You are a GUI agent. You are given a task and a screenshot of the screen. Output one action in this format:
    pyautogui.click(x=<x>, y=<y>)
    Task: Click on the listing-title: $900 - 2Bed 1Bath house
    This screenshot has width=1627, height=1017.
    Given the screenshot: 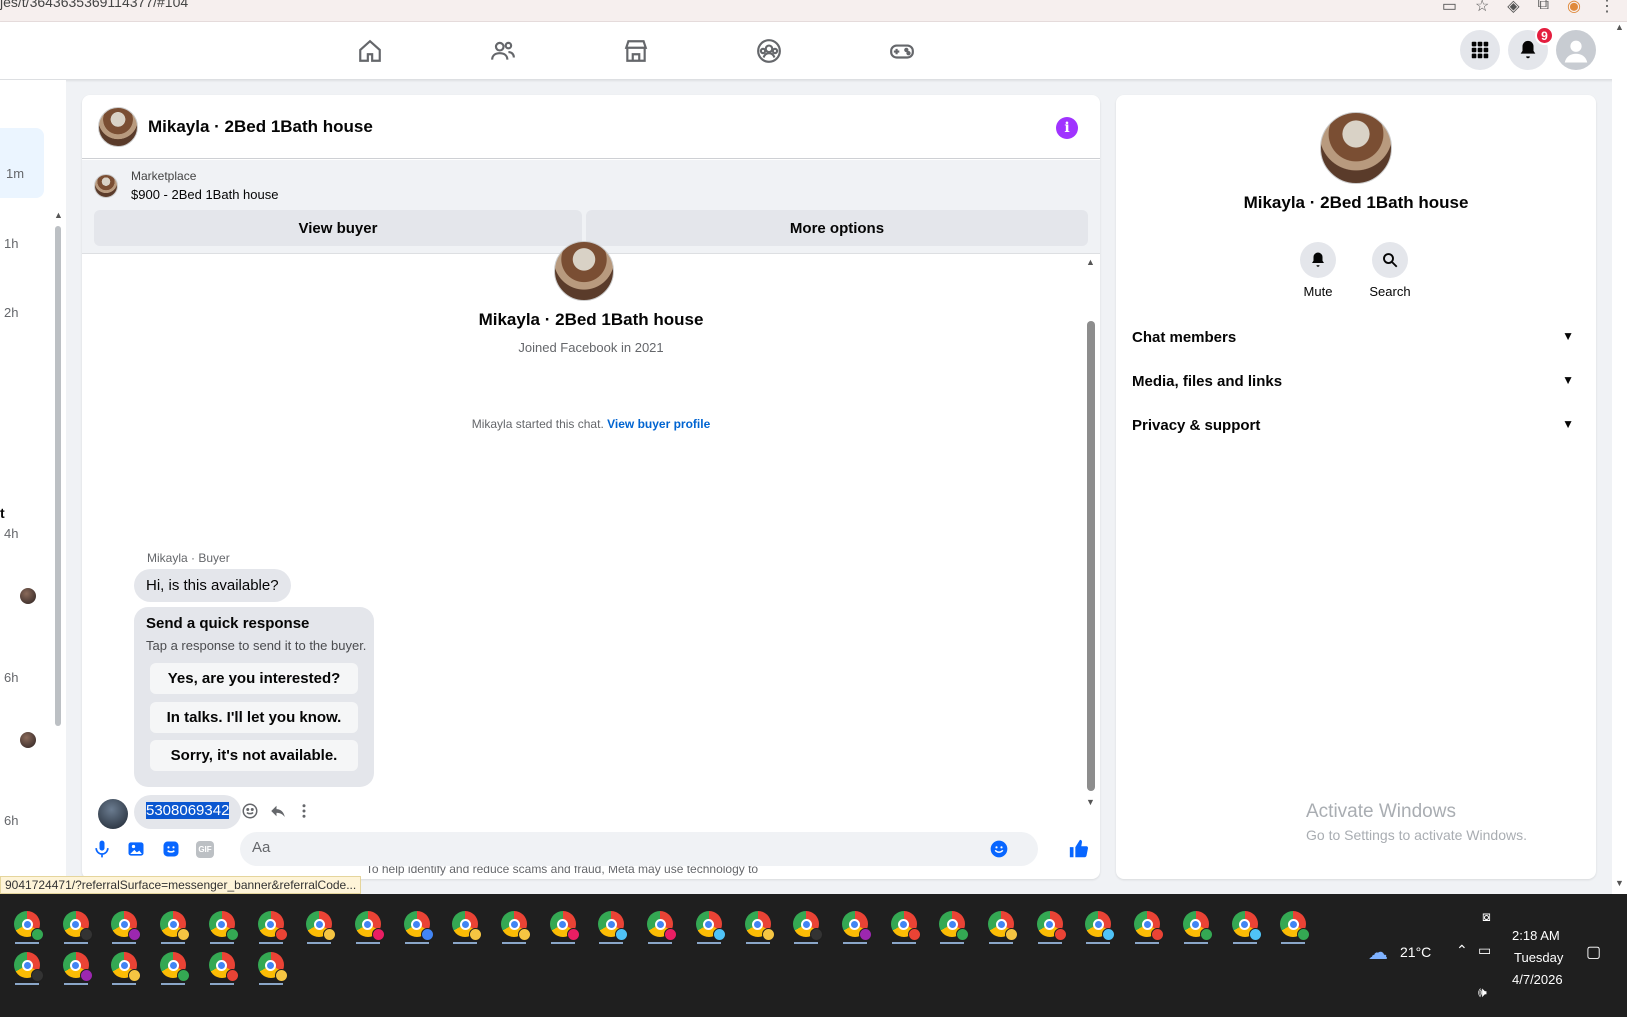 What is the action you would take?
    pyautogui.click(x=204, y=194)
    